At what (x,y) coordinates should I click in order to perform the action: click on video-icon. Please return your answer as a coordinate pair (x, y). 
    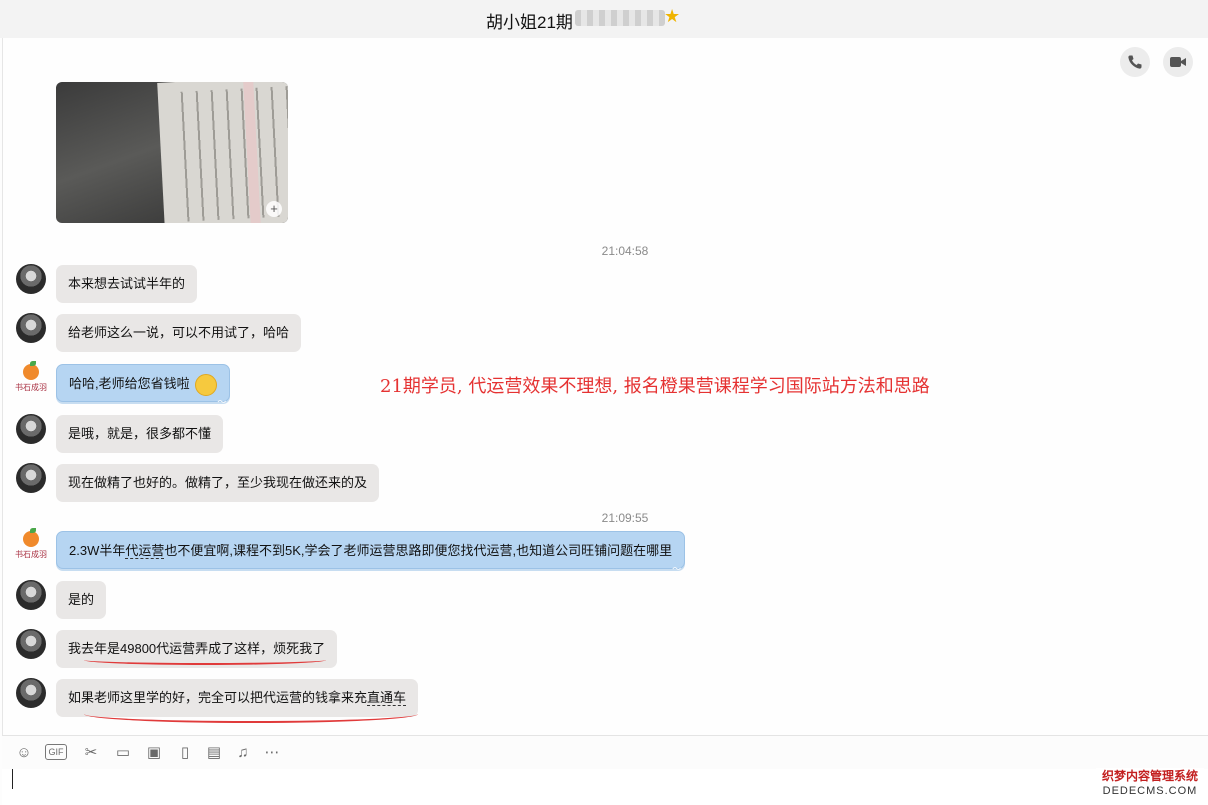
    Looking at the image, I should click on (1178, 62).